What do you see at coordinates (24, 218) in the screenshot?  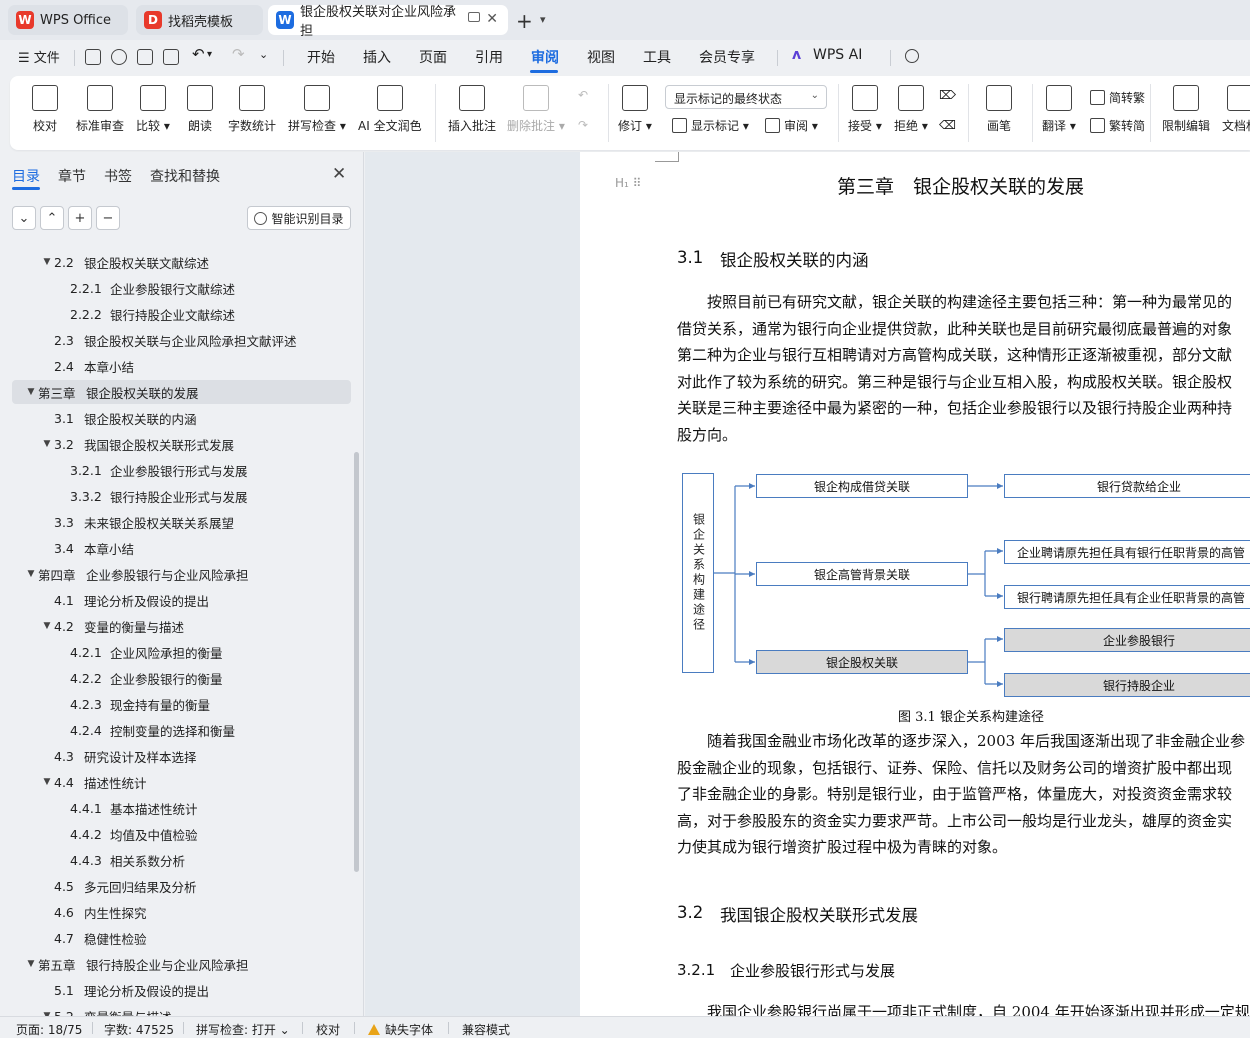 I see `expand-down-button: ⌄` at bounding box center [24, 218].